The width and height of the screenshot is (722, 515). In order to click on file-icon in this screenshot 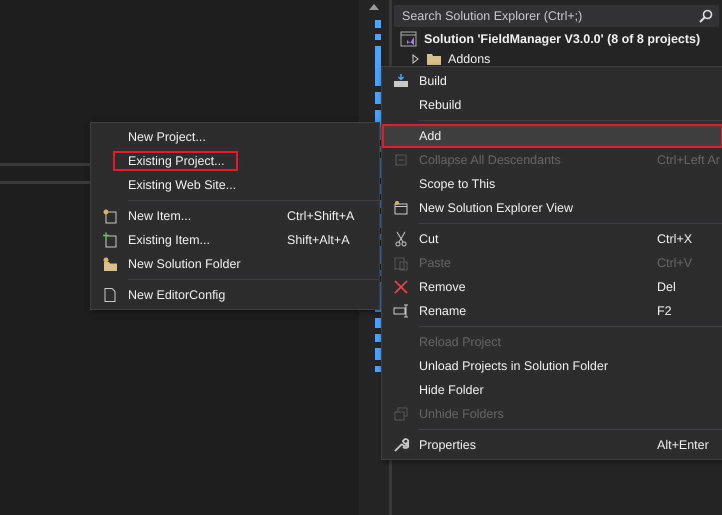, I will do `click(110, 295)`.